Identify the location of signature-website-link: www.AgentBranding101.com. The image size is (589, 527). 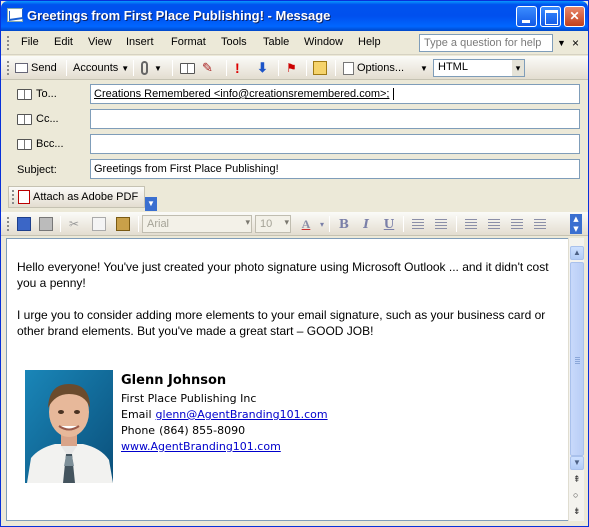
(201, 446).